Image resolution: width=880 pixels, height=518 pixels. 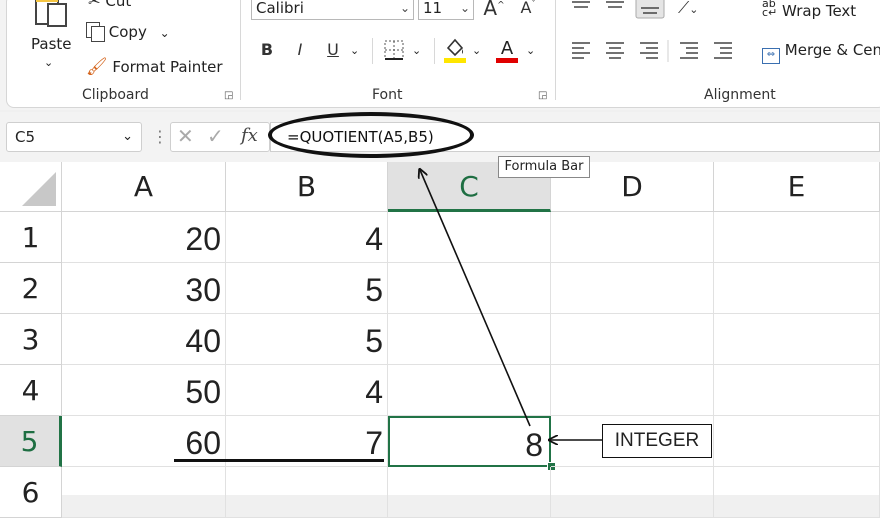 What do you see at coordinates (657, 441) in the screenshot?
I see `integer-label-box: INTEGER` at bounding box center [657, 441].